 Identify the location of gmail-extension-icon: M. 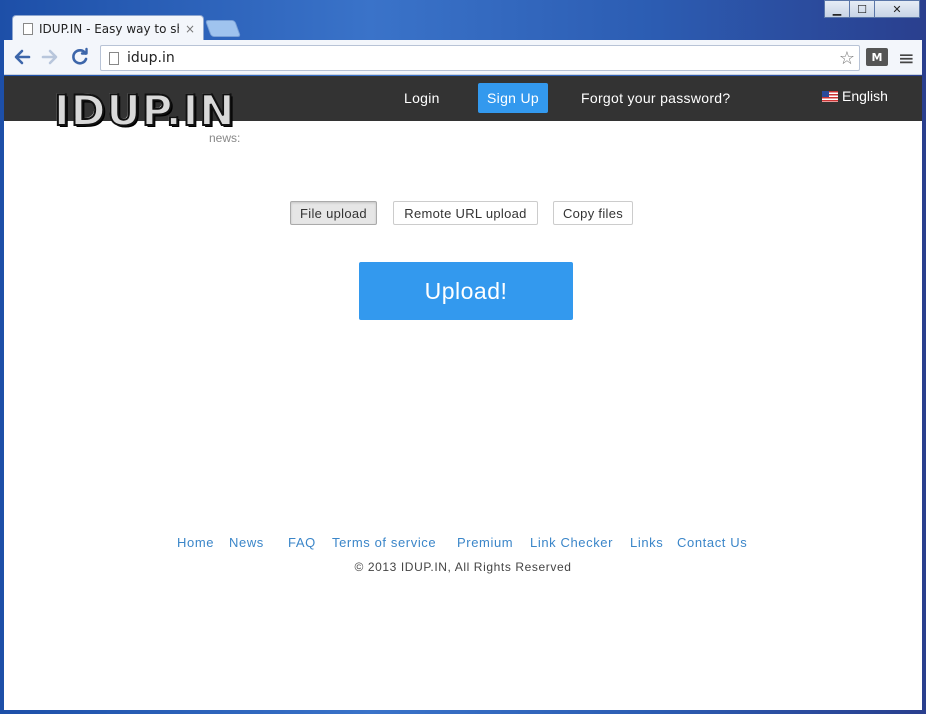
(877, 57).